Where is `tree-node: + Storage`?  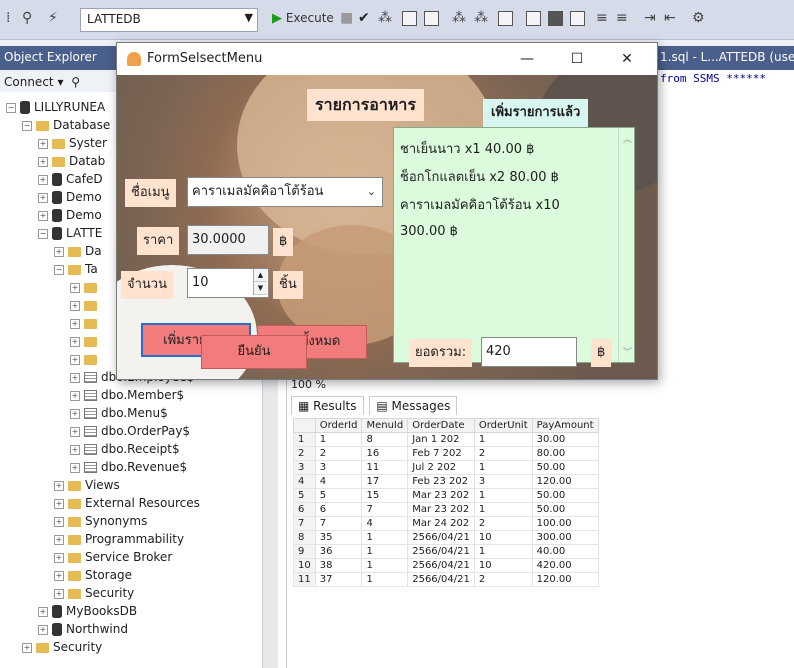
tree-node: + Storage is located at coordinates (93, 575).